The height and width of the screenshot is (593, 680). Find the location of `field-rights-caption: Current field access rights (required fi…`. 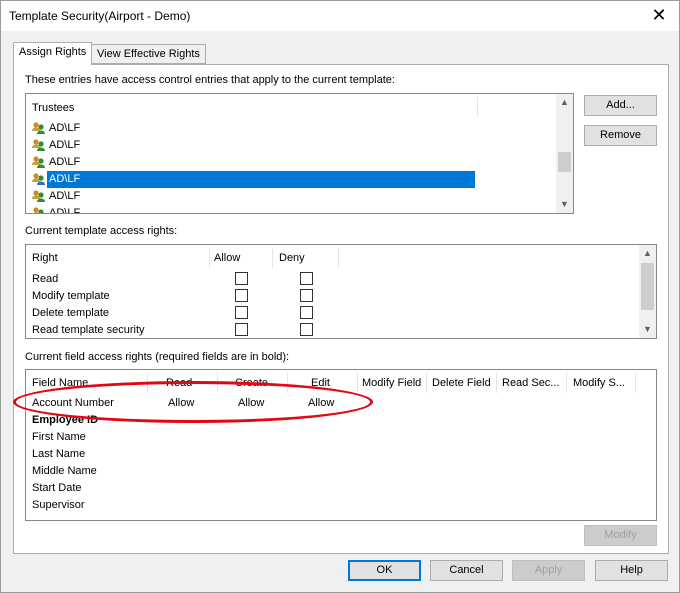

field-rights-caption: Current field access rights (required fi… is located at coordinates (157, 357).